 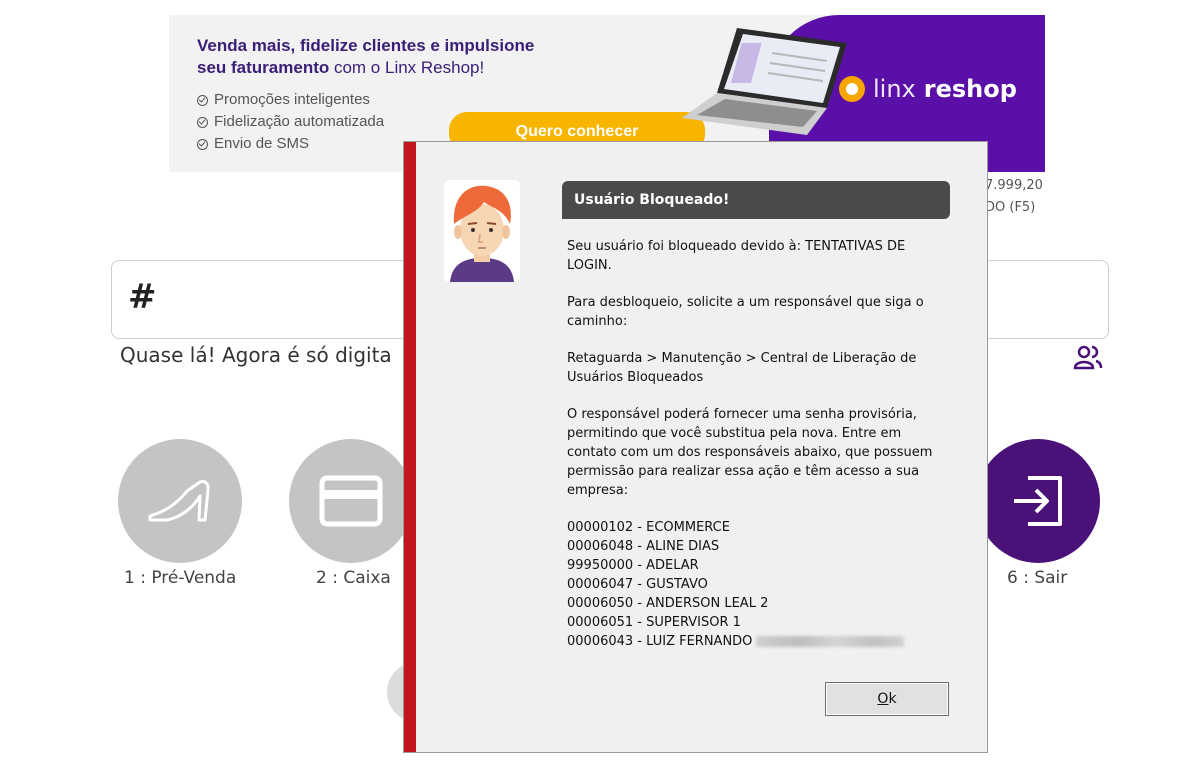 What do you see at coordinates (263, 67) in the screenshot?
I see `banner-headline-bold-2: seu faturamento` at bounding box center [263, 67].